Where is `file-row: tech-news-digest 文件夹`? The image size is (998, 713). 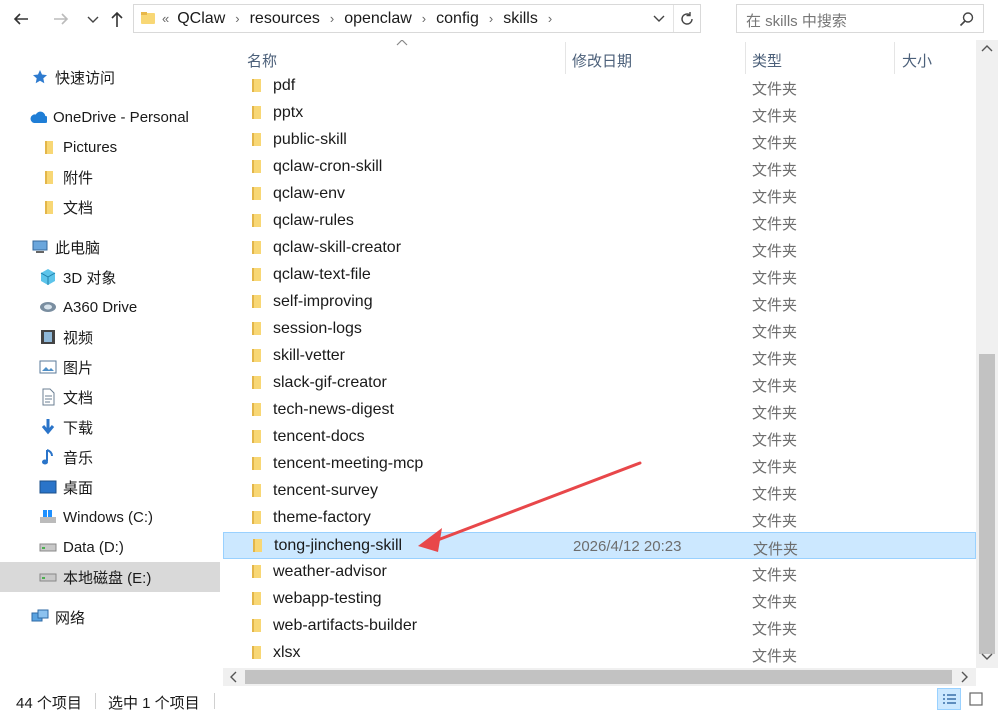 file-row: tech-news-digest 文件夹 is located at coordinates (599, 410).